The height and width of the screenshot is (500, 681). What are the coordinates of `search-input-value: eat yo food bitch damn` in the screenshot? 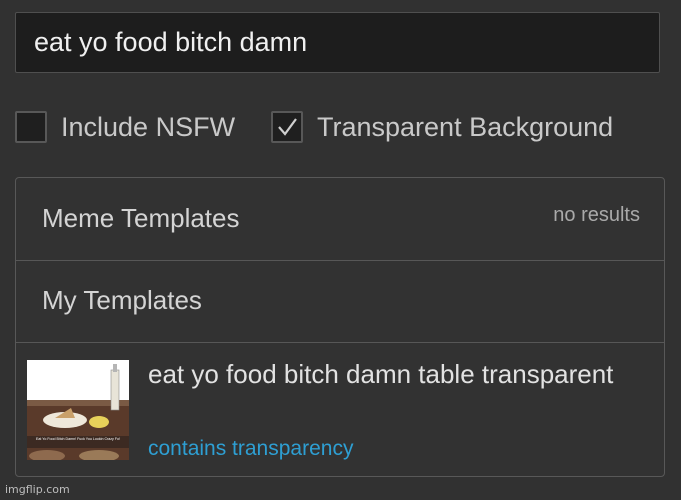 It's located at (171, 42).